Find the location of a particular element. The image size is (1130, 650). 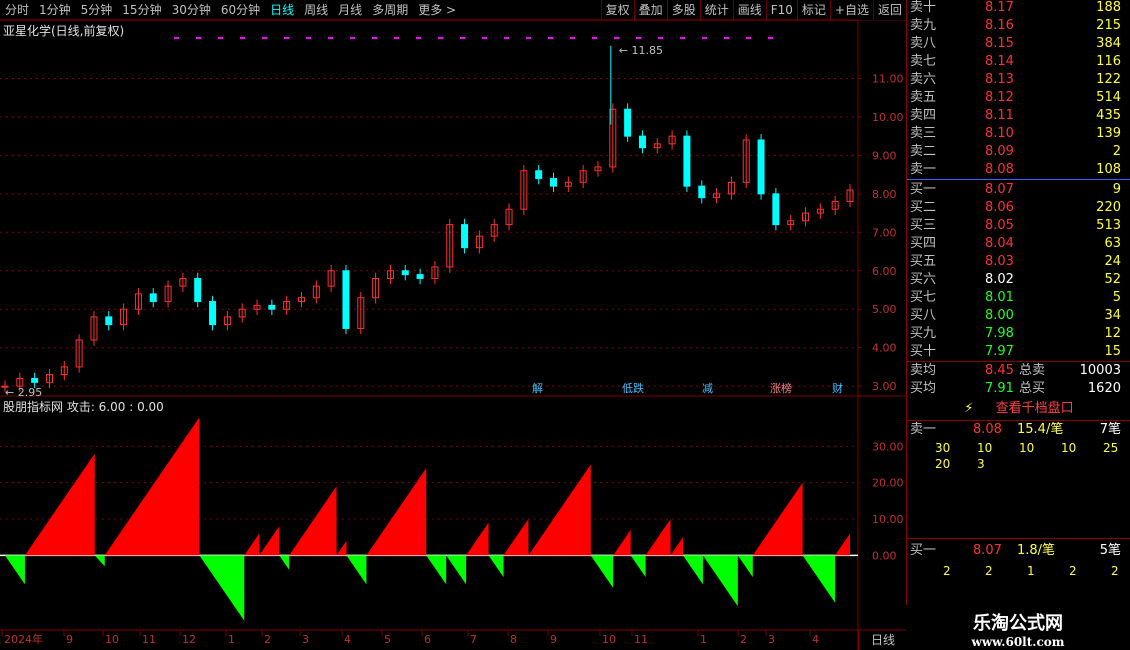

ask-row-8: 卖二 8.09 2 is located at coordinates (1018, 152).